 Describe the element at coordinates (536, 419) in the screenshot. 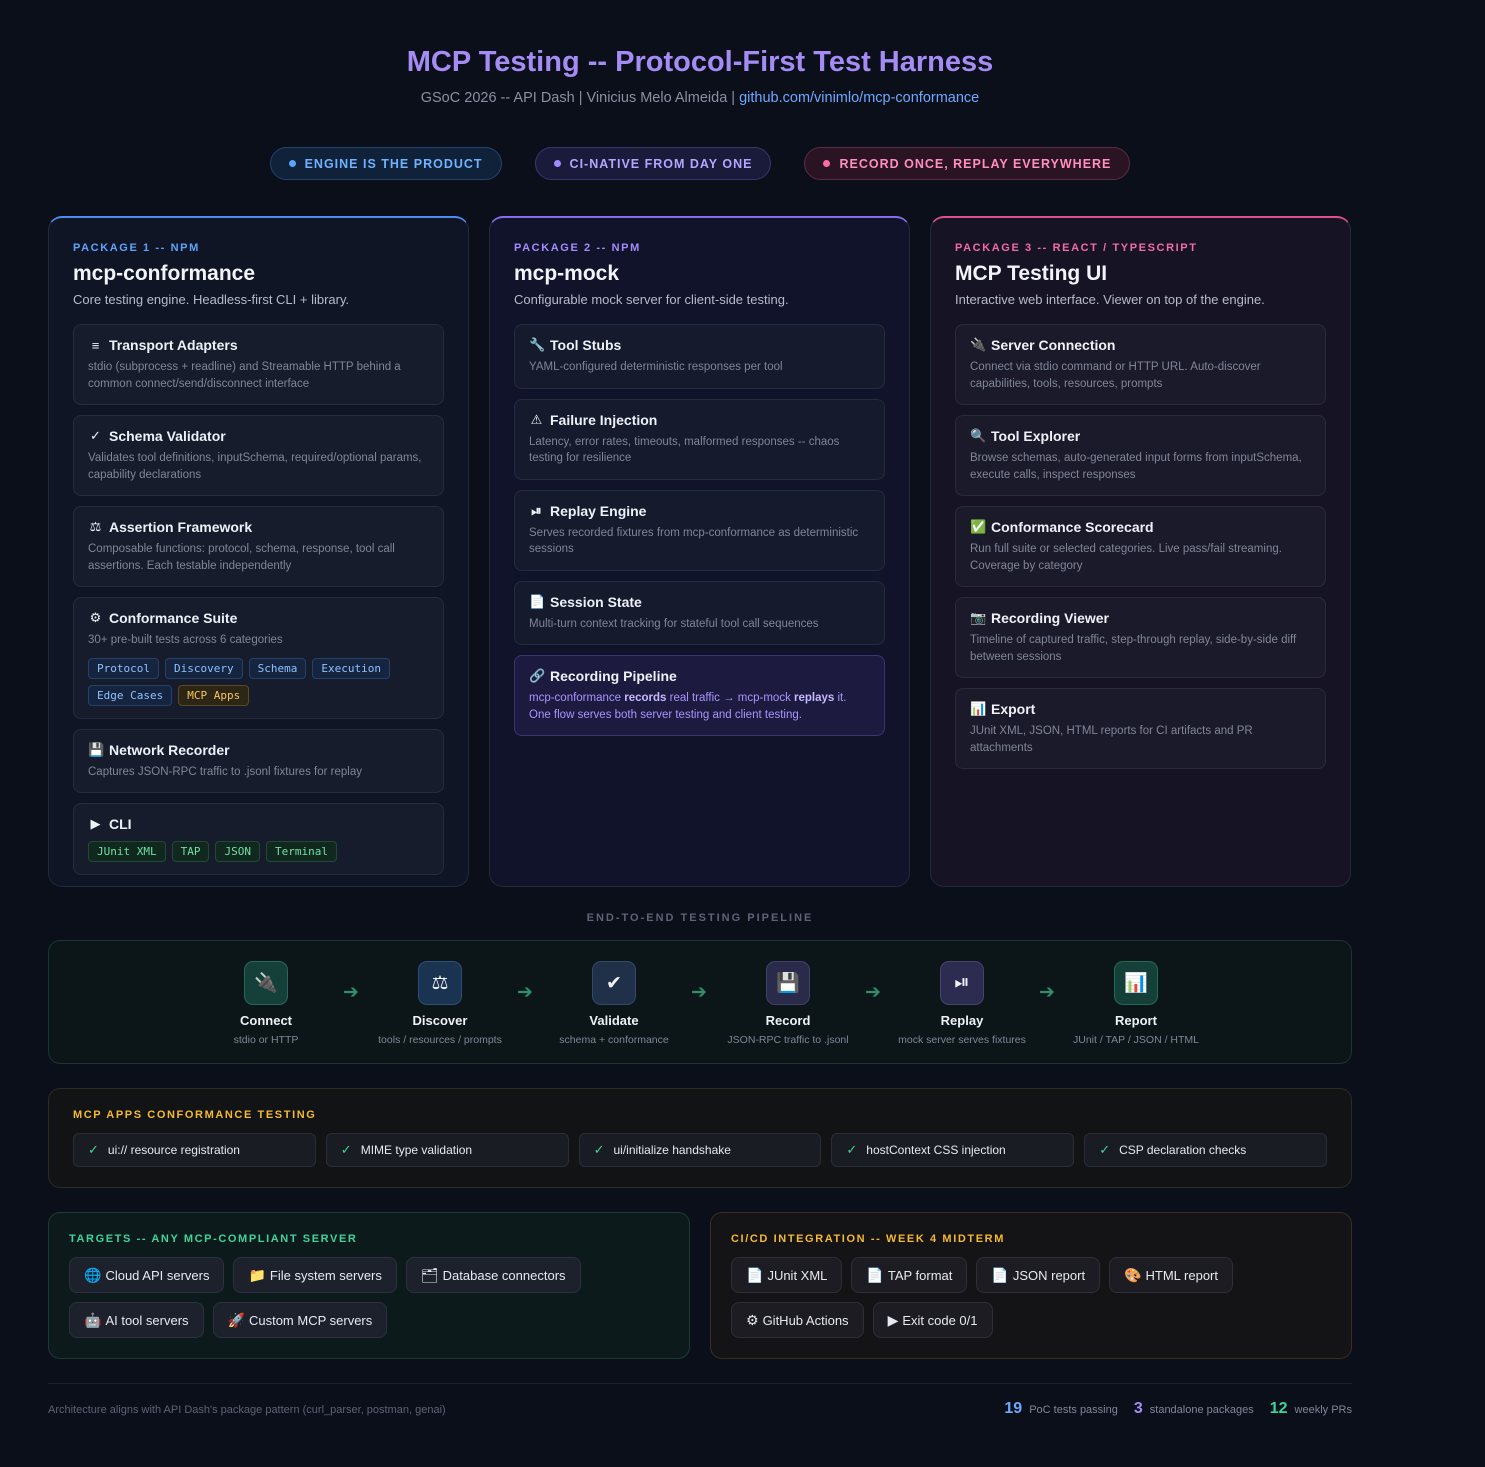

I see `warning-icon: ⚠` at that location.